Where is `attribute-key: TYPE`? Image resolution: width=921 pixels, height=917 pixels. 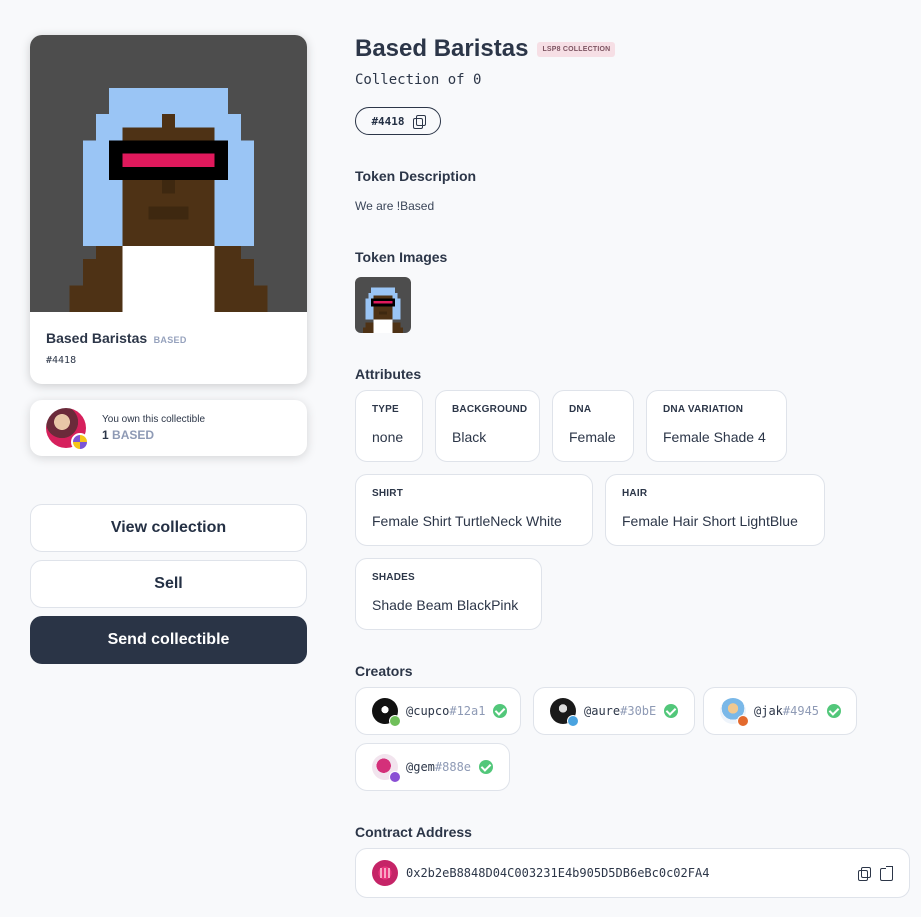
attribute-key: TYPE is located at coordinates (385, 409).